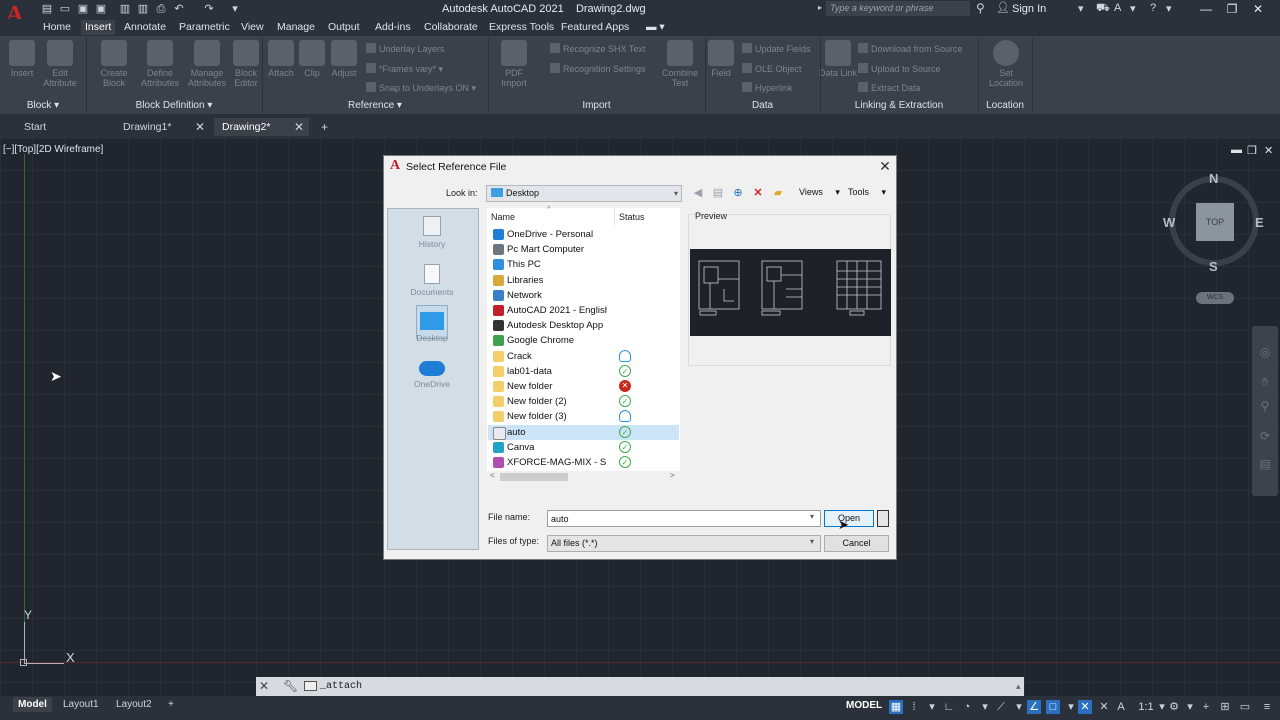  What do you see at coordinates (583, 447) in the screenshot?
I see `file-row: Canva ✓` at bounding box center [583, 447].